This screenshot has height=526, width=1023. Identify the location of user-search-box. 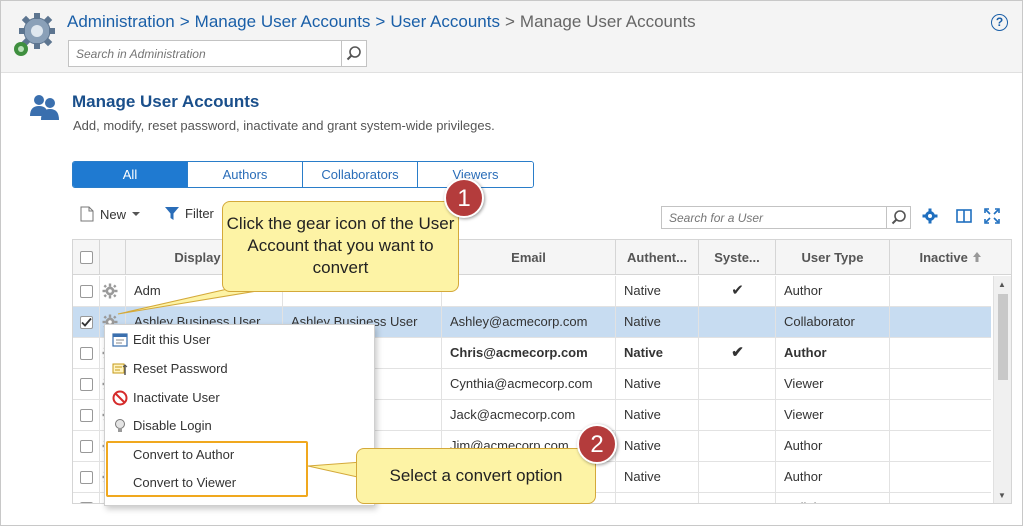
(786, 217).